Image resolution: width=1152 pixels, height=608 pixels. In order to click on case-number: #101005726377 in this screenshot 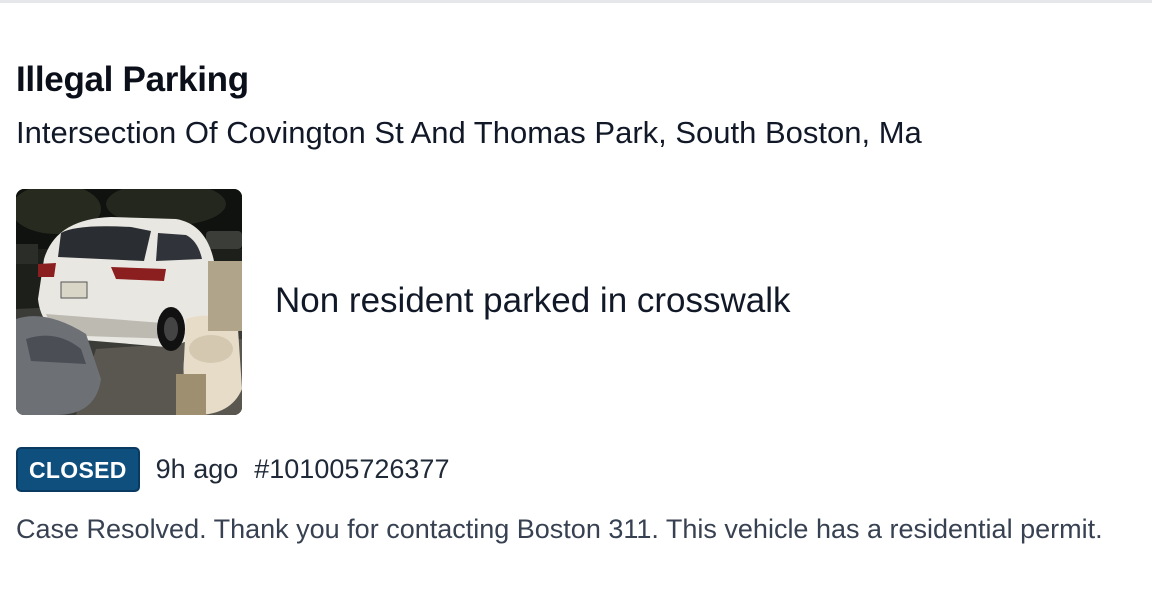, I will do `click(352, 468)`.